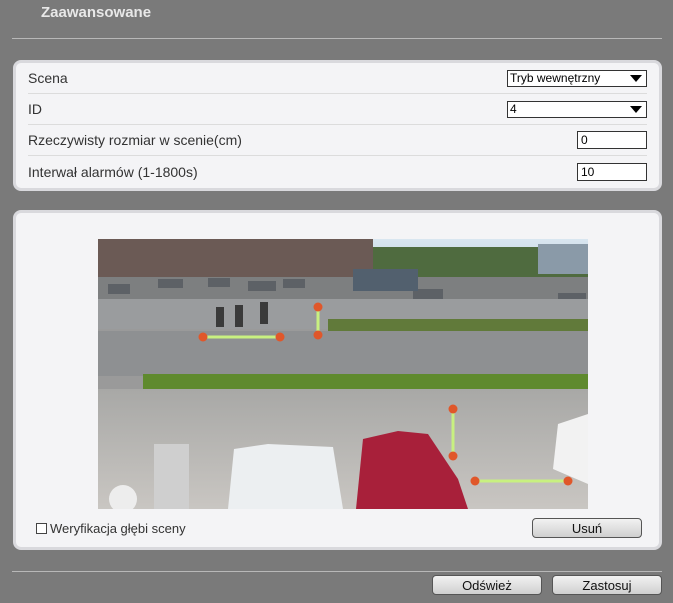  What do you see at coordinates (96, 12) in the screenshot?
I see `page-title: Zaawansowane` at bounding box center [96, 12].